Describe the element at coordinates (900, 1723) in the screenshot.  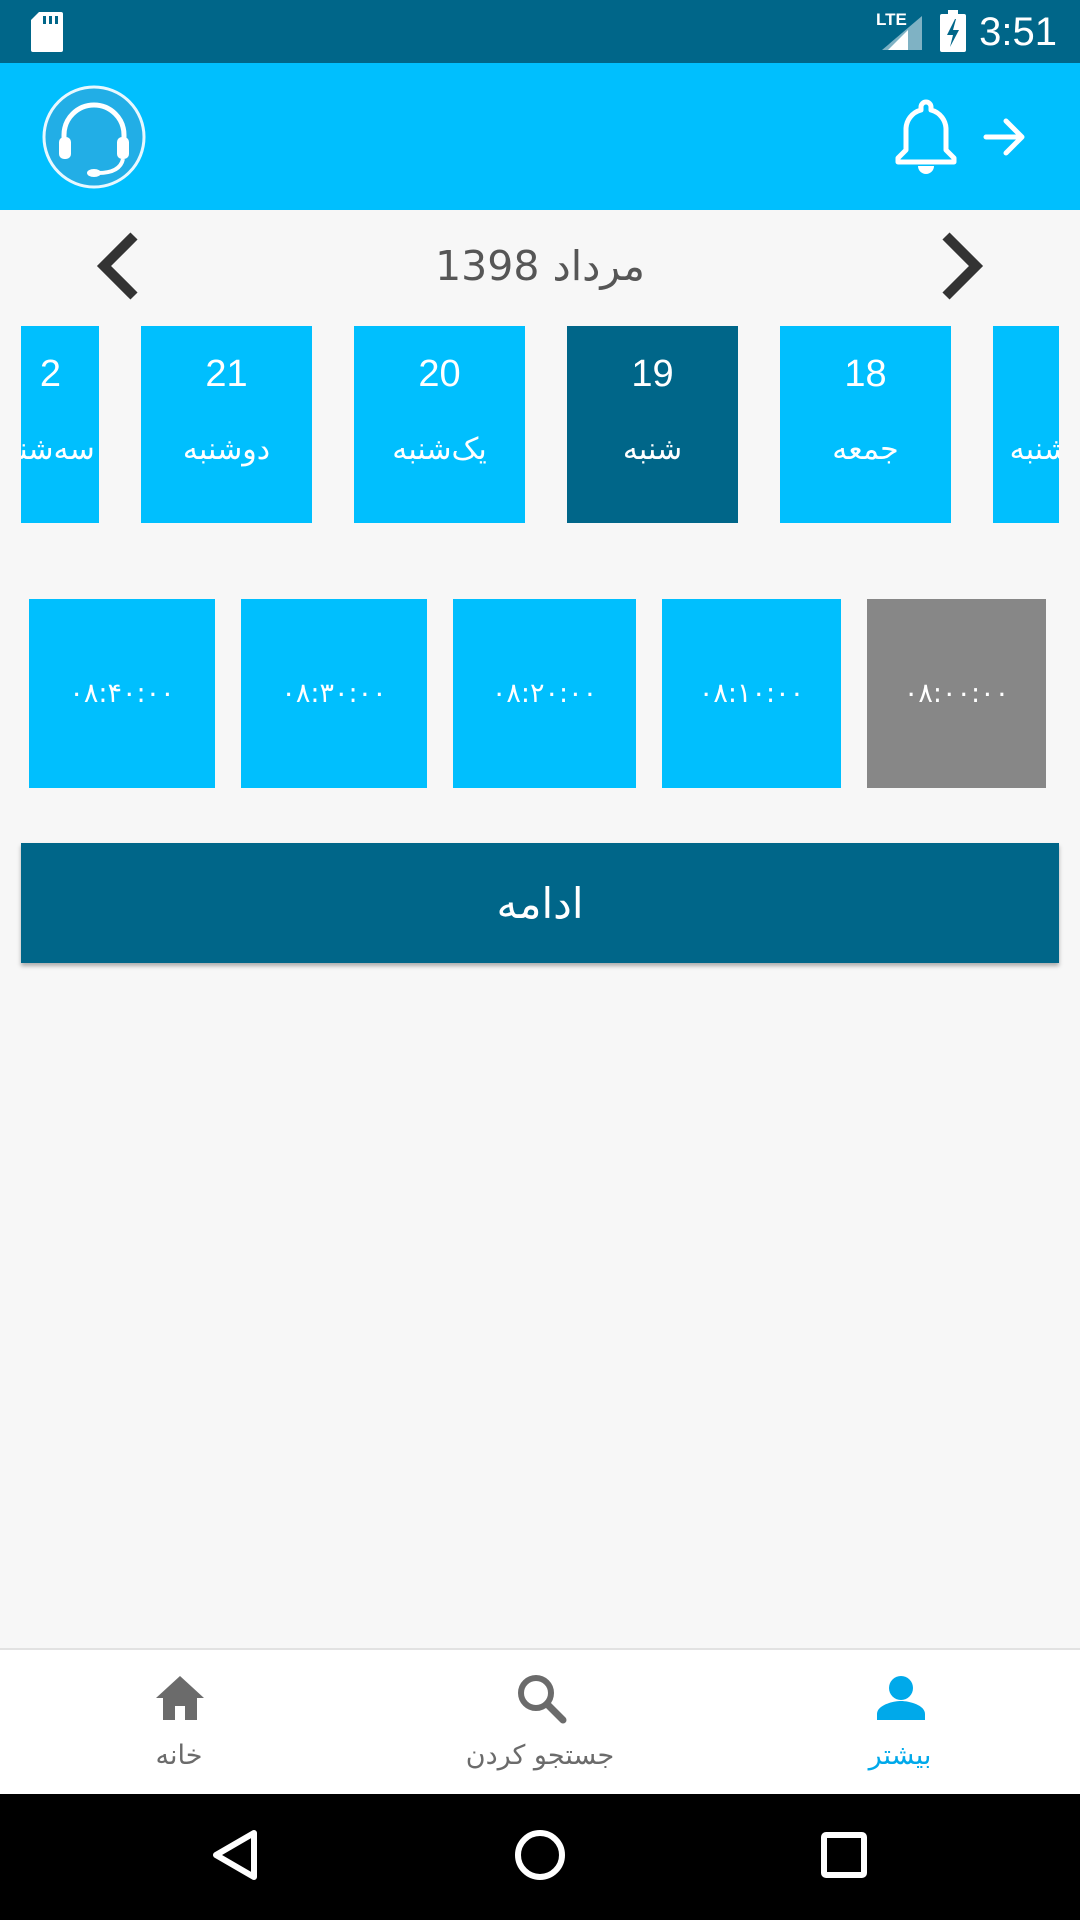
I see `nav-more: بیشتر` at that location.